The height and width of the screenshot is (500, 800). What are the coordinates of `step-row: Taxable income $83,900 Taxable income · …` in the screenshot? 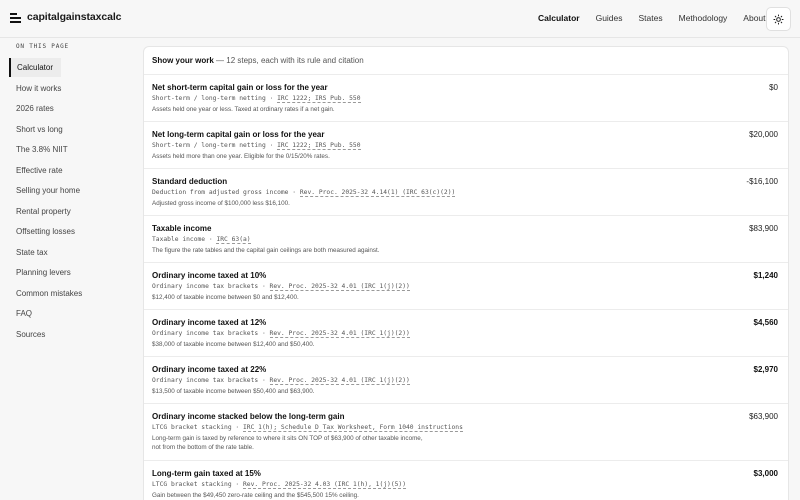 It's located at (467, 239).